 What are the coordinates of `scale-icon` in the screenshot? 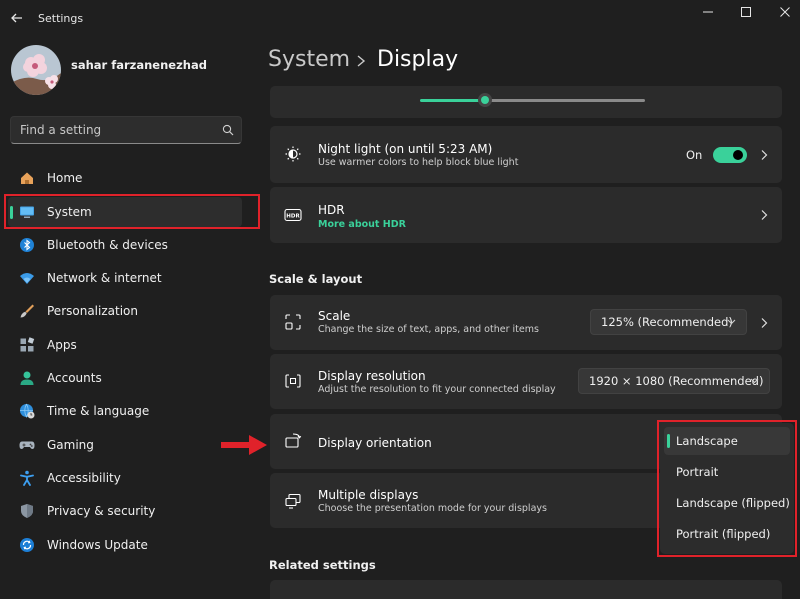 It's located at (293, 322).